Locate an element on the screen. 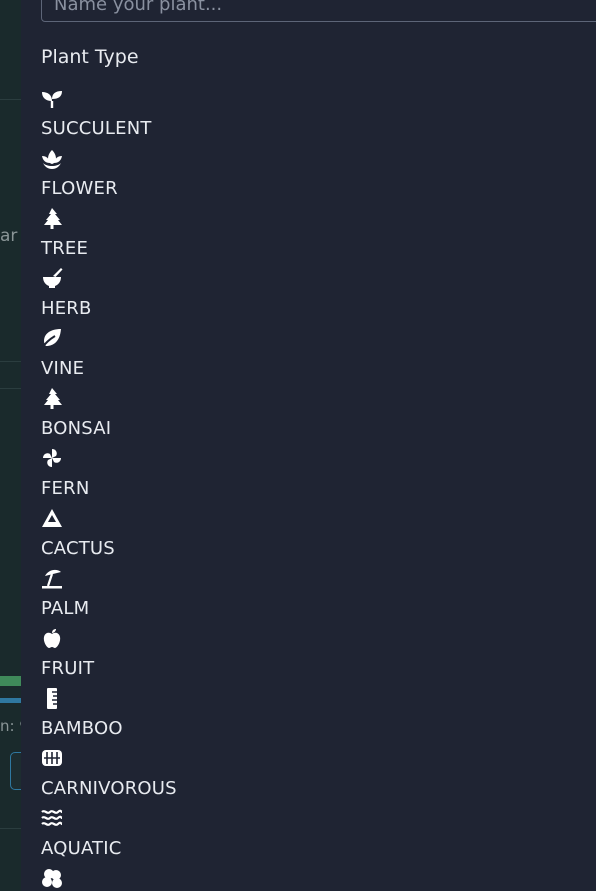 The width and height of the screenshot is (596, 891). plant-type-label-text: TREE is located at coordinates (65, 248).